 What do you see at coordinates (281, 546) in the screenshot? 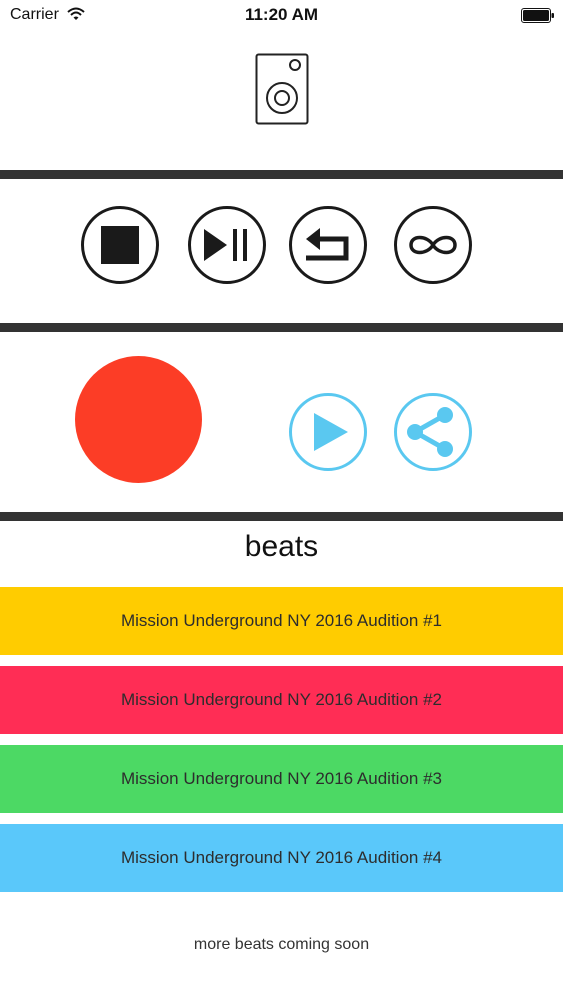
I see `section-title: beats` at bounding box center [281, 546].